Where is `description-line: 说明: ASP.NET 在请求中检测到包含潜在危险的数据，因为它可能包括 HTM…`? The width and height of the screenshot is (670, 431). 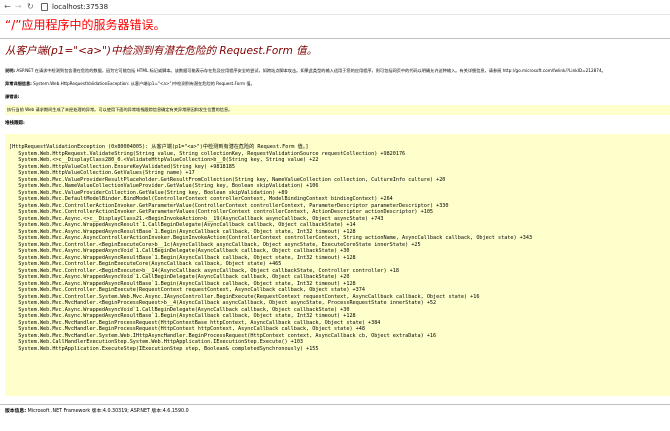 description-line: 说明: ASP.NET 在请求中检测到包含潜在危险的数据，因为它可能包括 HTM… is located at coordinates (305, 70).